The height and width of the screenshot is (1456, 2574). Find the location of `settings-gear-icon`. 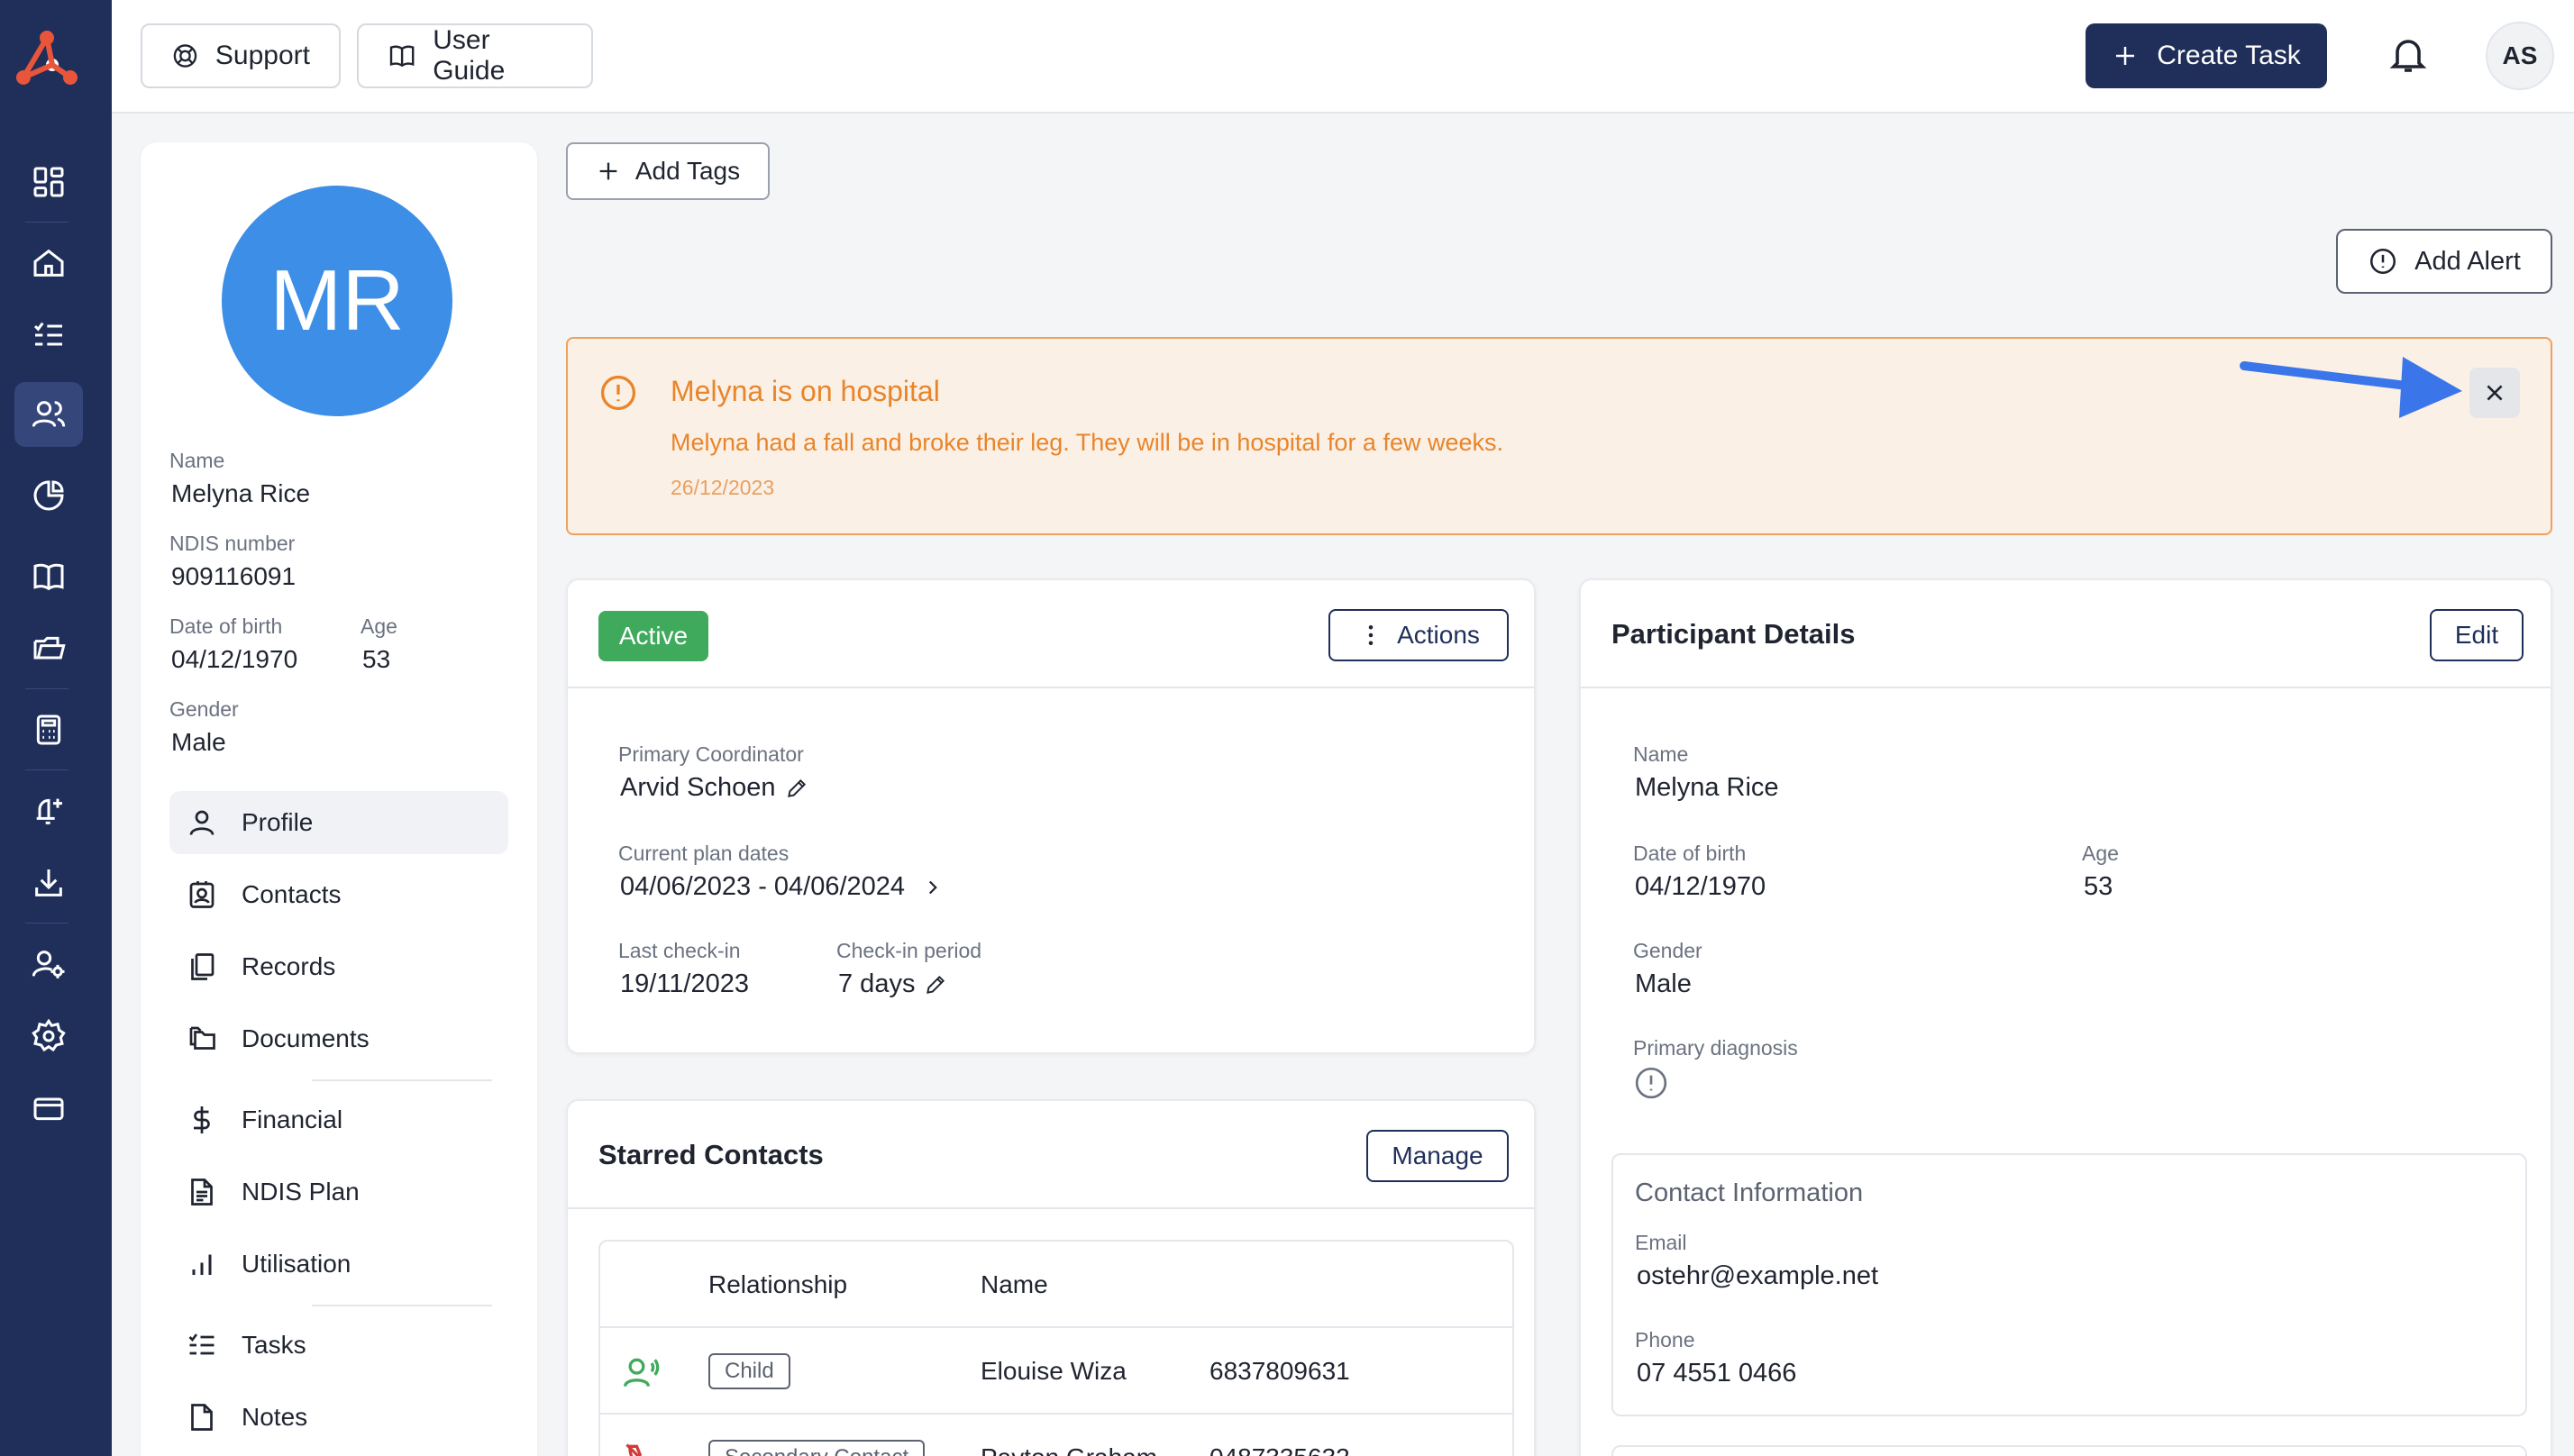

settings-gear-icon is located at coordinates (48, 1036).